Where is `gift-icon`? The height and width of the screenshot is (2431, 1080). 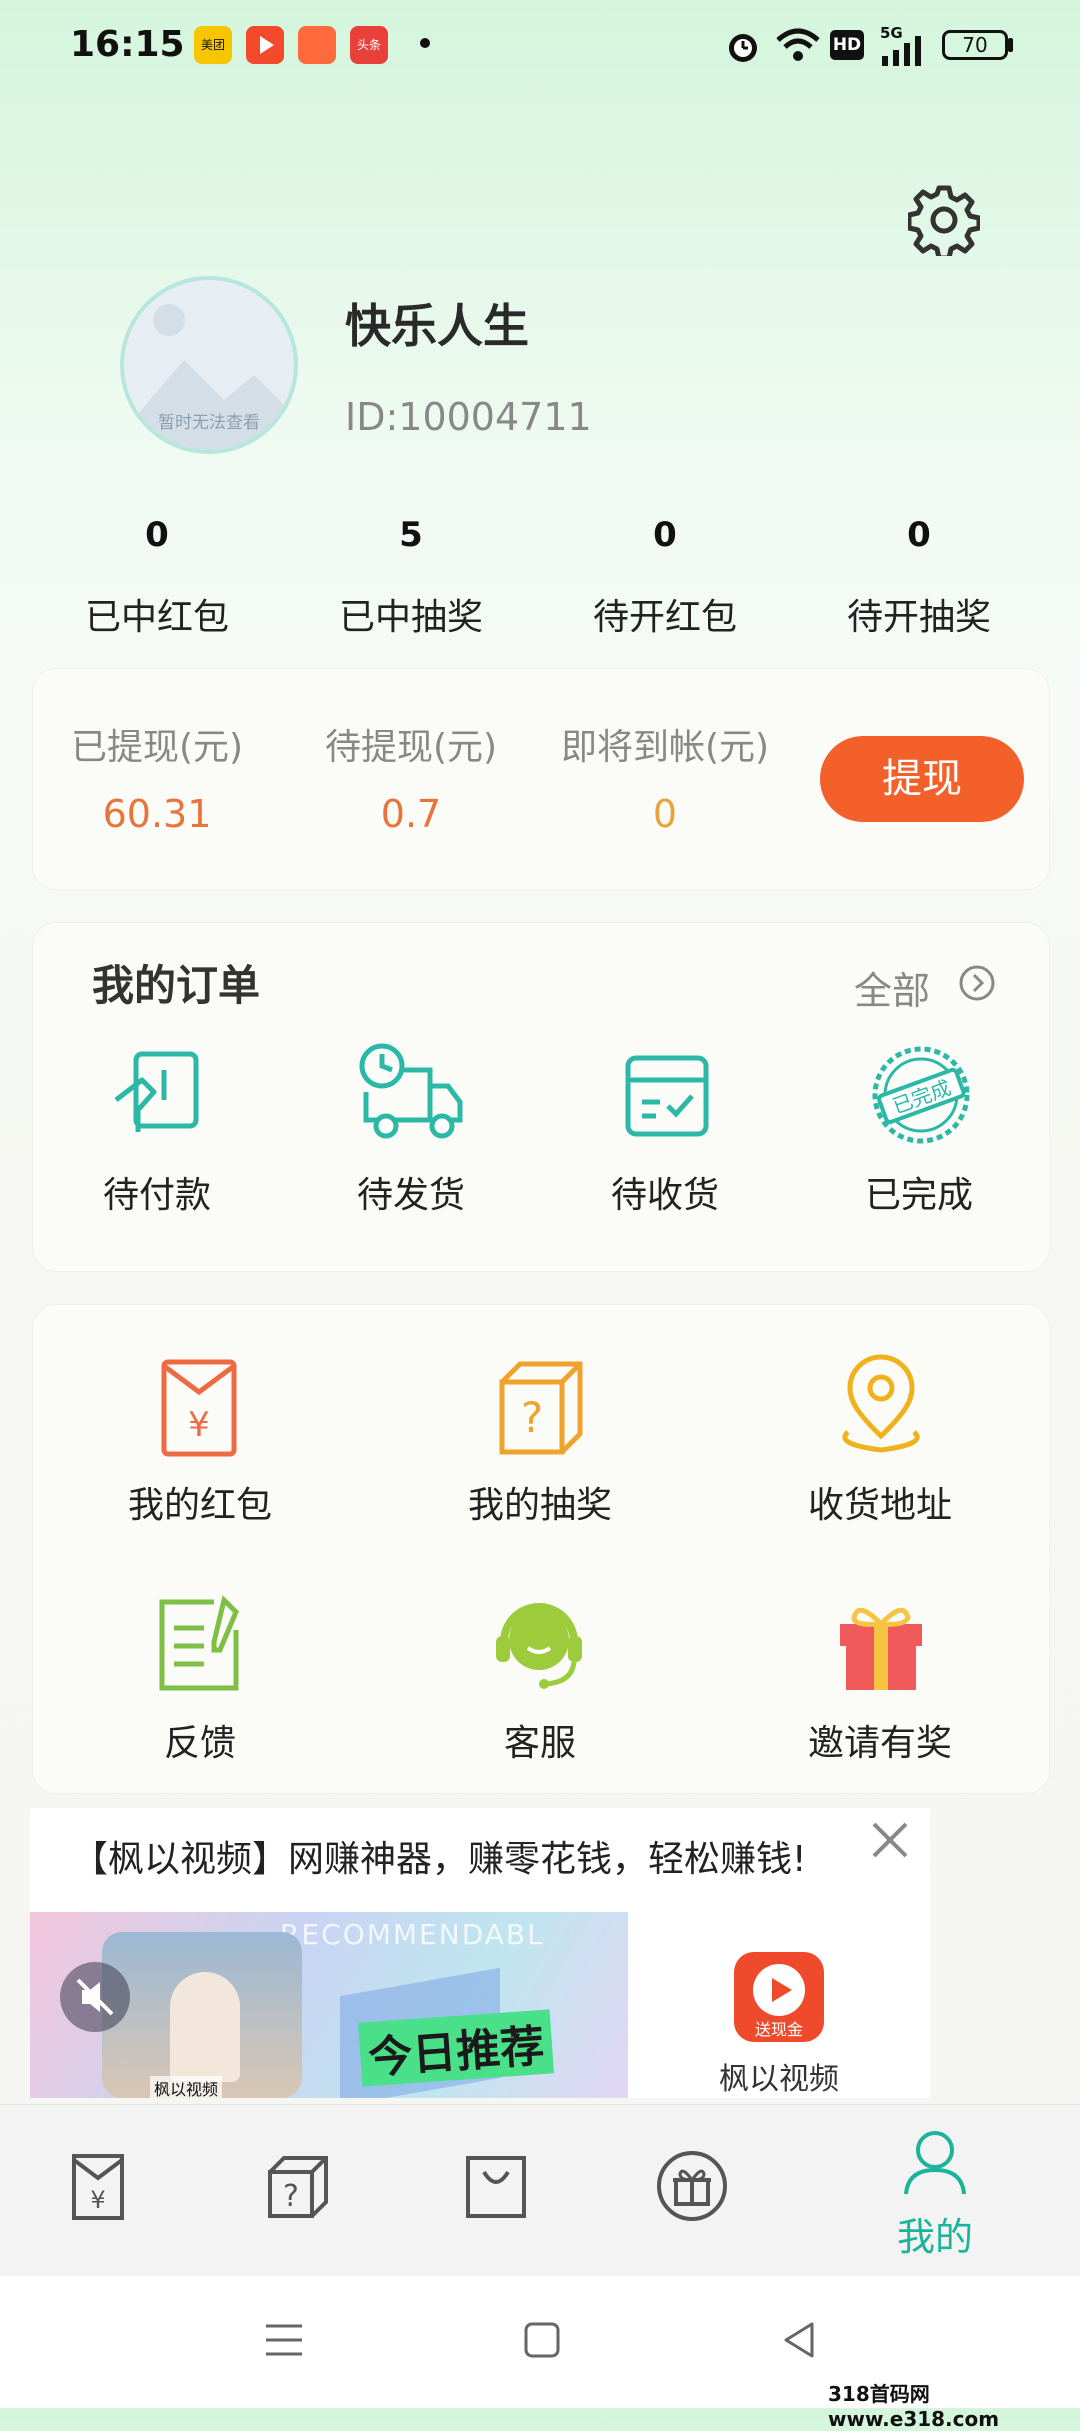
gift-icon is located at coordinates (881, 1645).